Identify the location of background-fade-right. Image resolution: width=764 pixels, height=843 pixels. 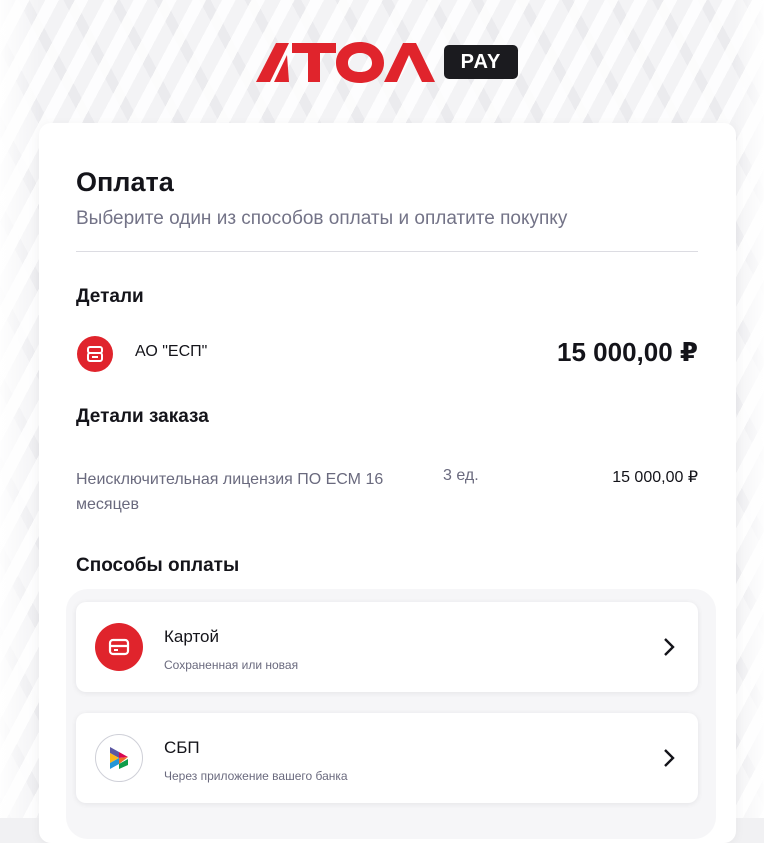
(749, 409).